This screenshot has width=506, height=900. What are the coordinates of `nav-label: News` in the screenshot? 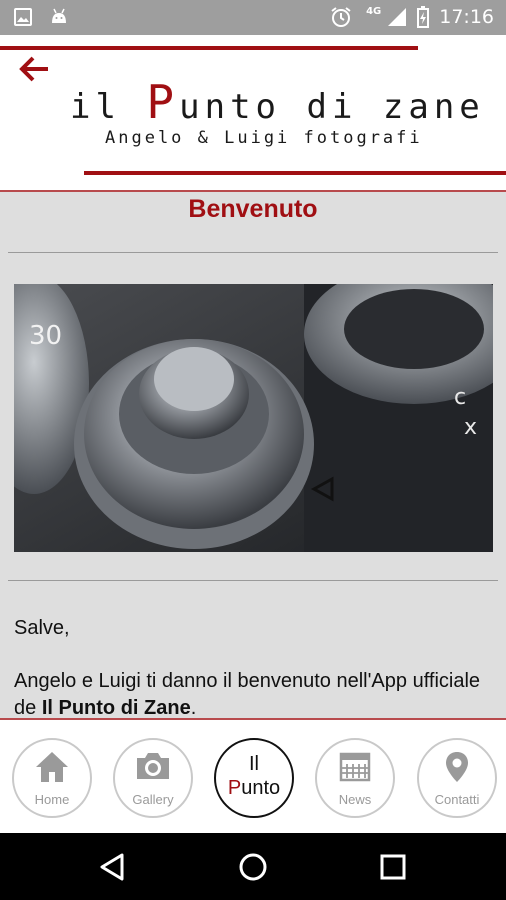 It's located at (355, 799).